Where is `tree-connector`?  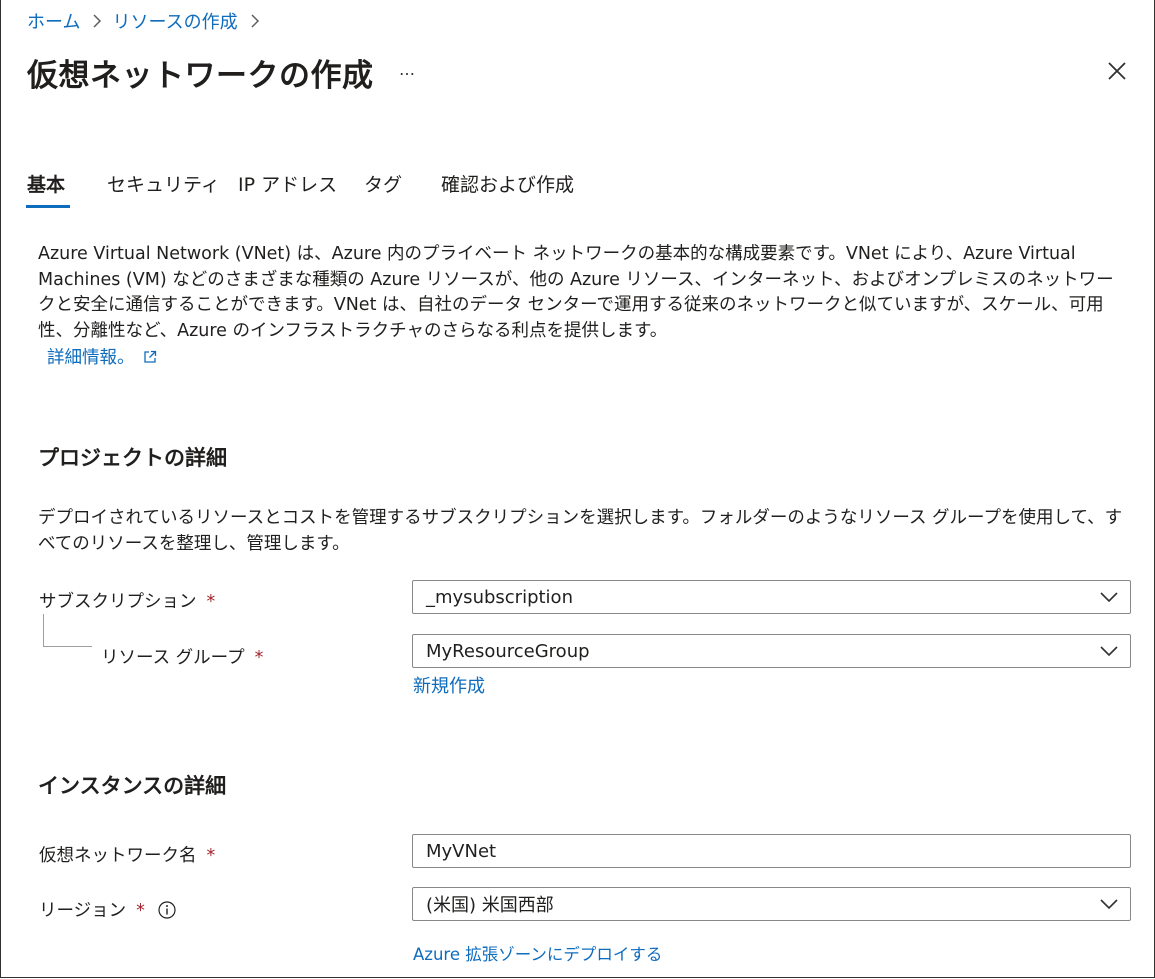
tree-connector is located at coordinates (67, 630).